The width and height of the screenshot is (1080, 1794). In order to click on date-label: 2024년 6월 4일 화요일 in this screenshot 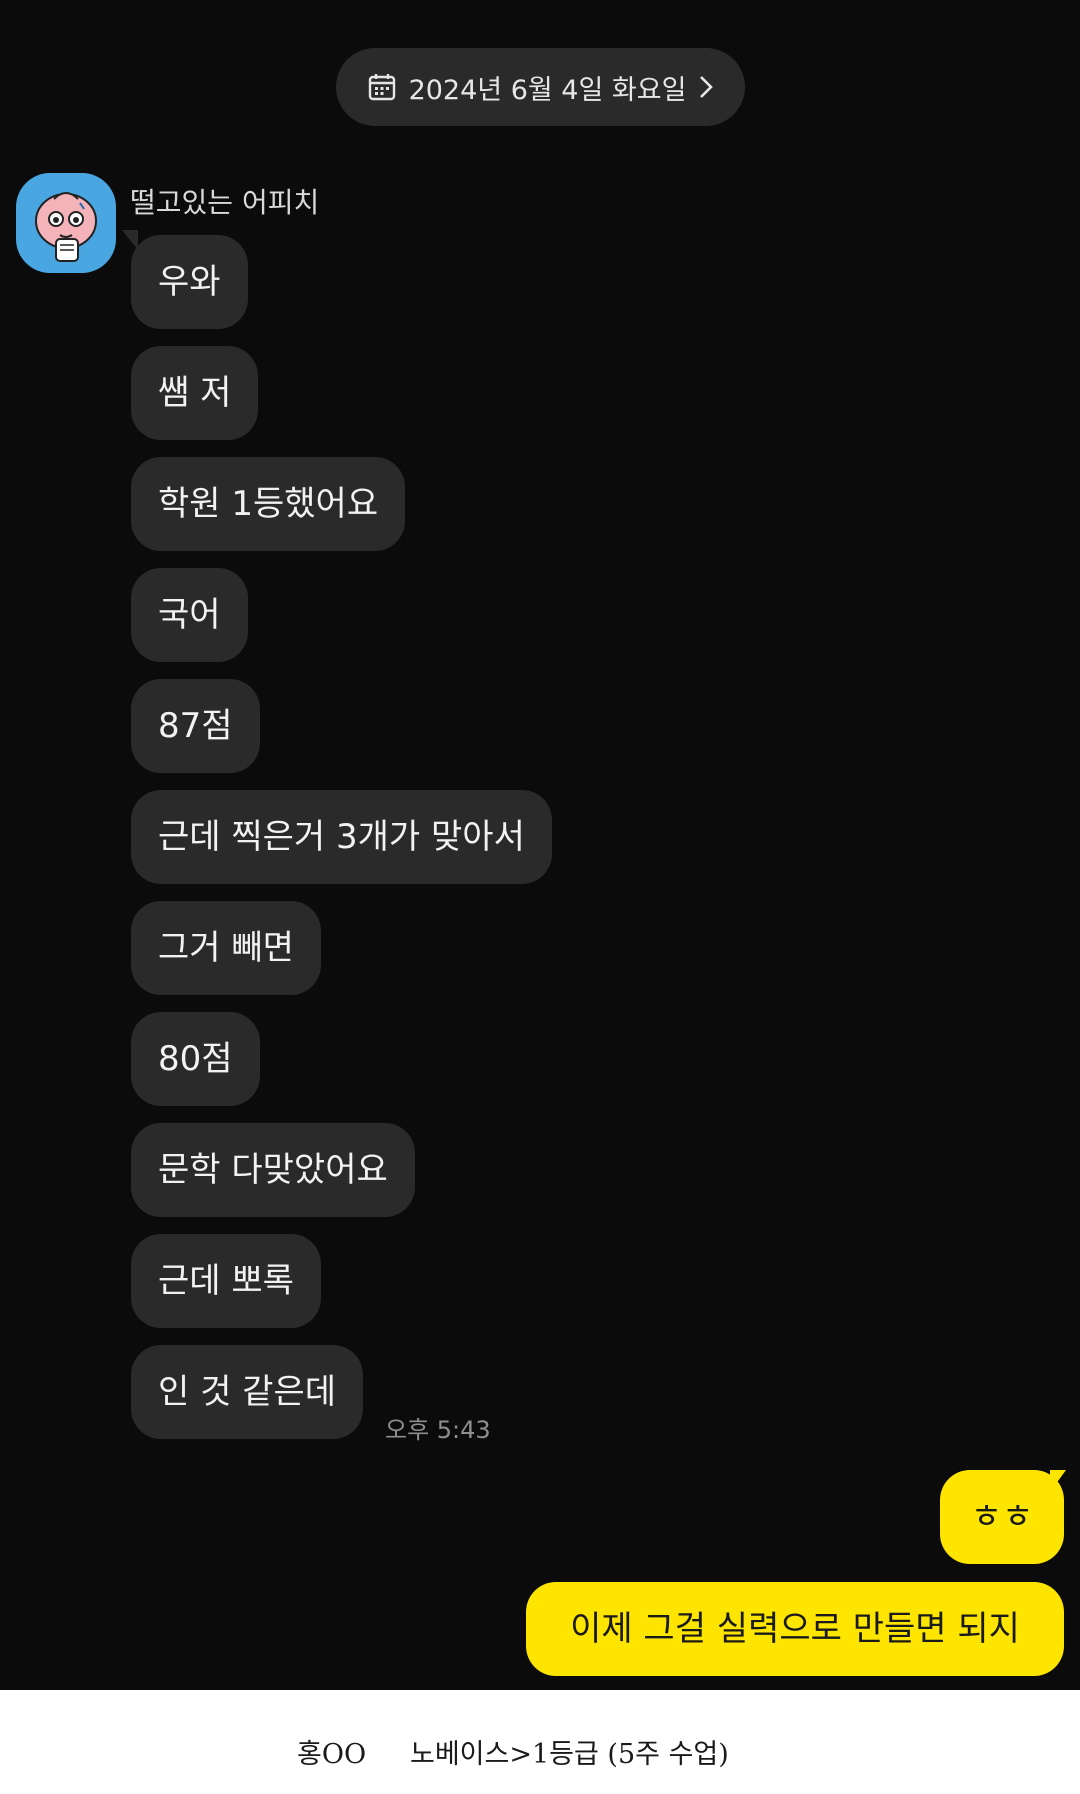, I will do `click(547, 90)`.